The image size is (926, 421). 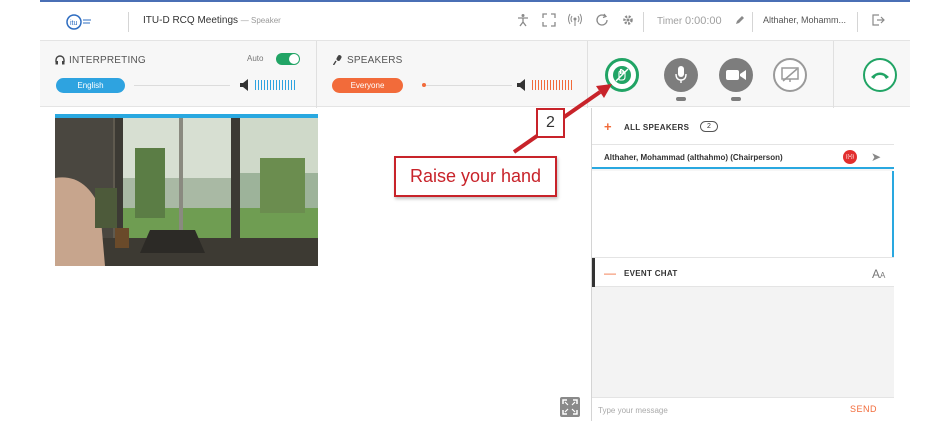 What do you see at coordinates (878, 274) in the screenshot?
I see `font-size-icon: AA` at bounding box center [878, 274].